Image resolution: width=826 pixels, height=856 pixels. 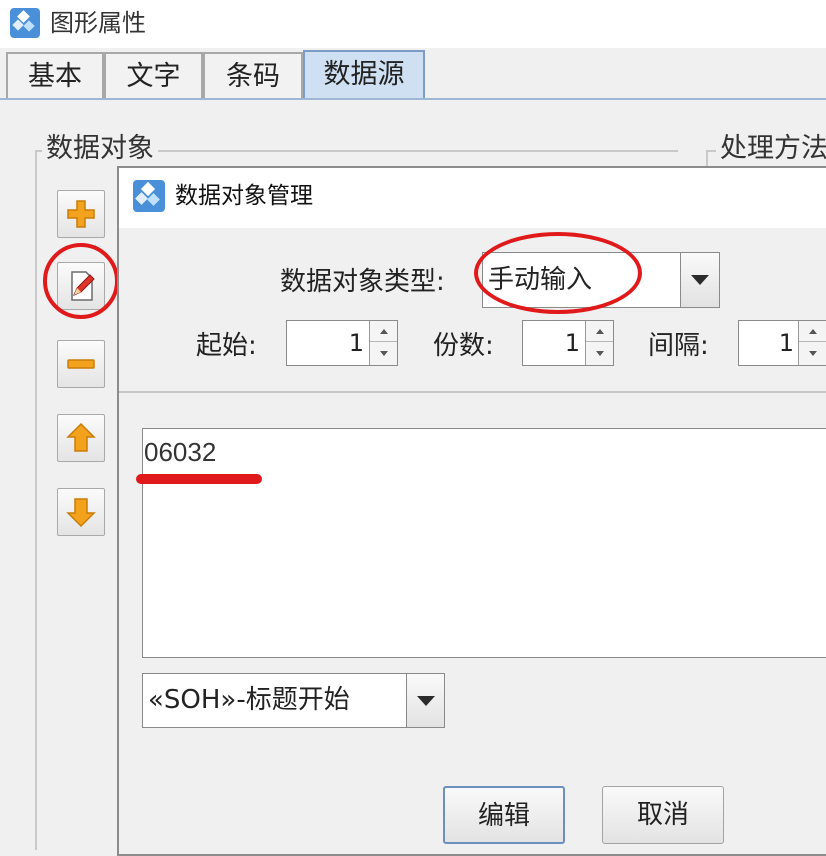 I want to click on copies-label: 份数:, so click(x=463, y=346).